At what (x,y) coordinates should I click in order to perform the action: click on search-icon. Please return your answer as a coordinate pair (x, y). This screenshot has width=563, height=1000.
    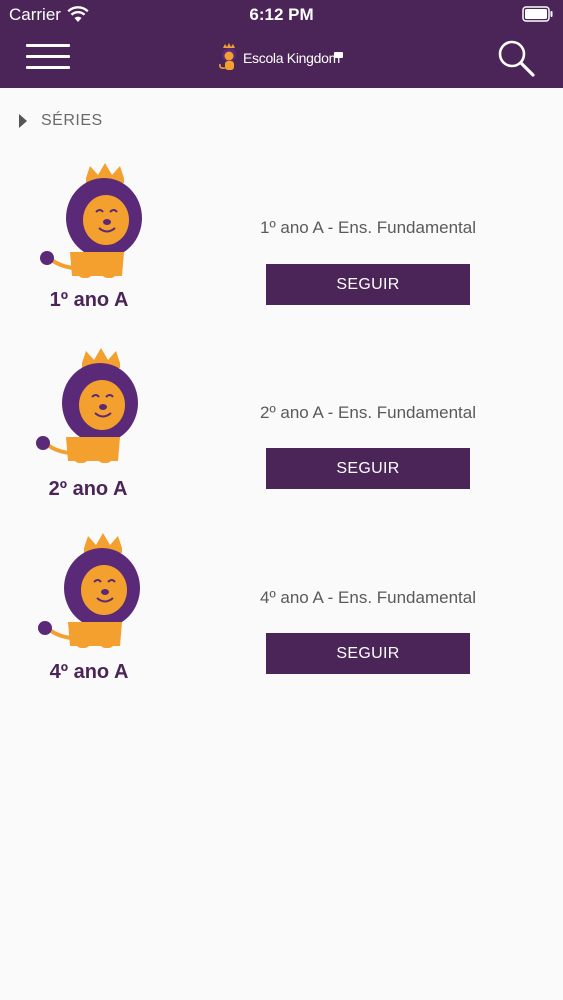
    Looking at the image, I should click on (516, 58).